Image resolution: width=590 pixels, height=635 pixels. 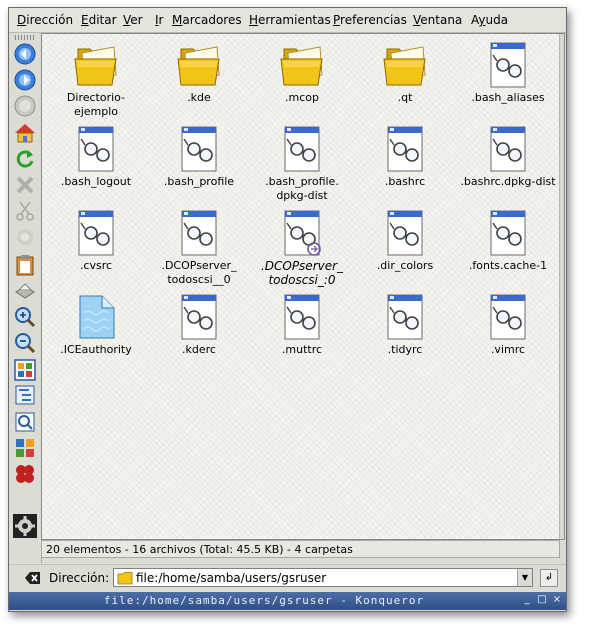 What do you see at coordinates (482, 20) in the screenshot?
I see `menu-label-part: y` at bounding box center [482, 20].